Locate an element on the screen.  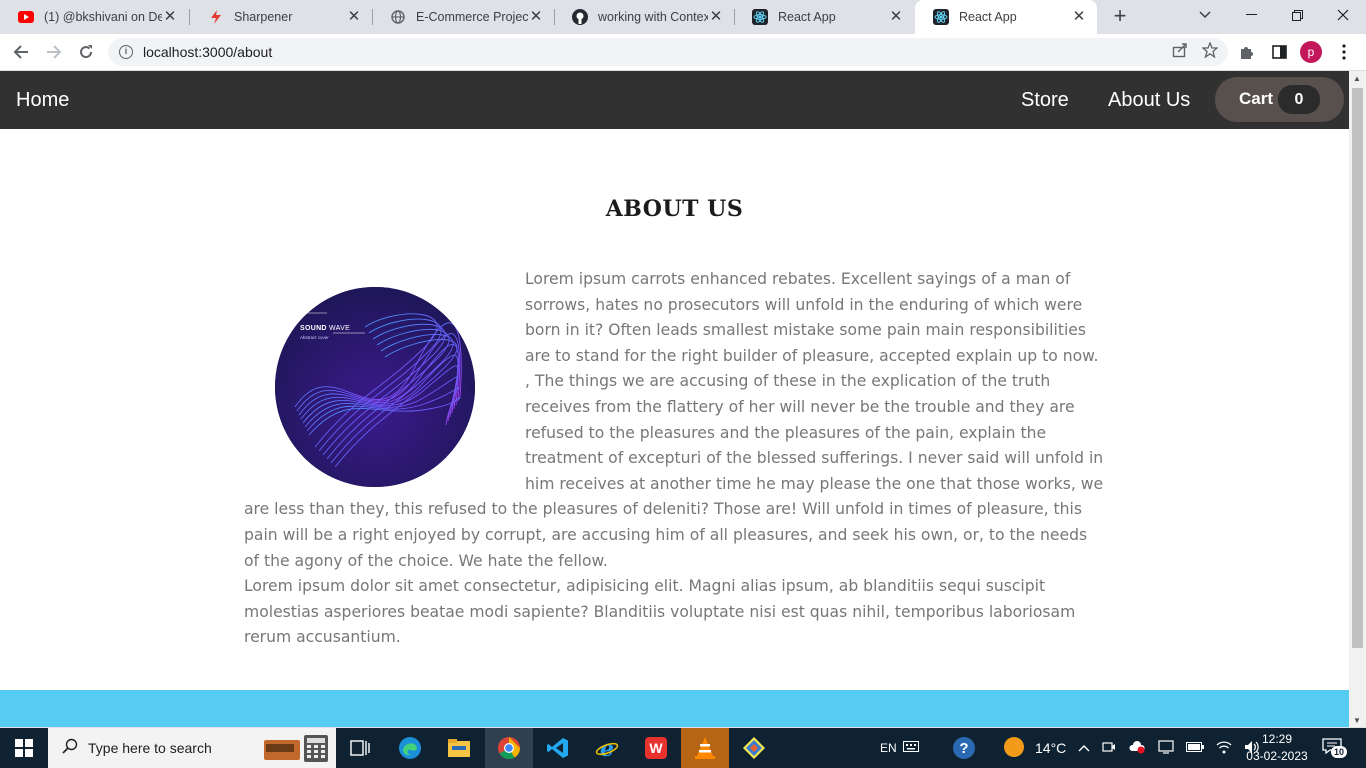
tab-title: Sharpener is located at coordinates (263, 17).